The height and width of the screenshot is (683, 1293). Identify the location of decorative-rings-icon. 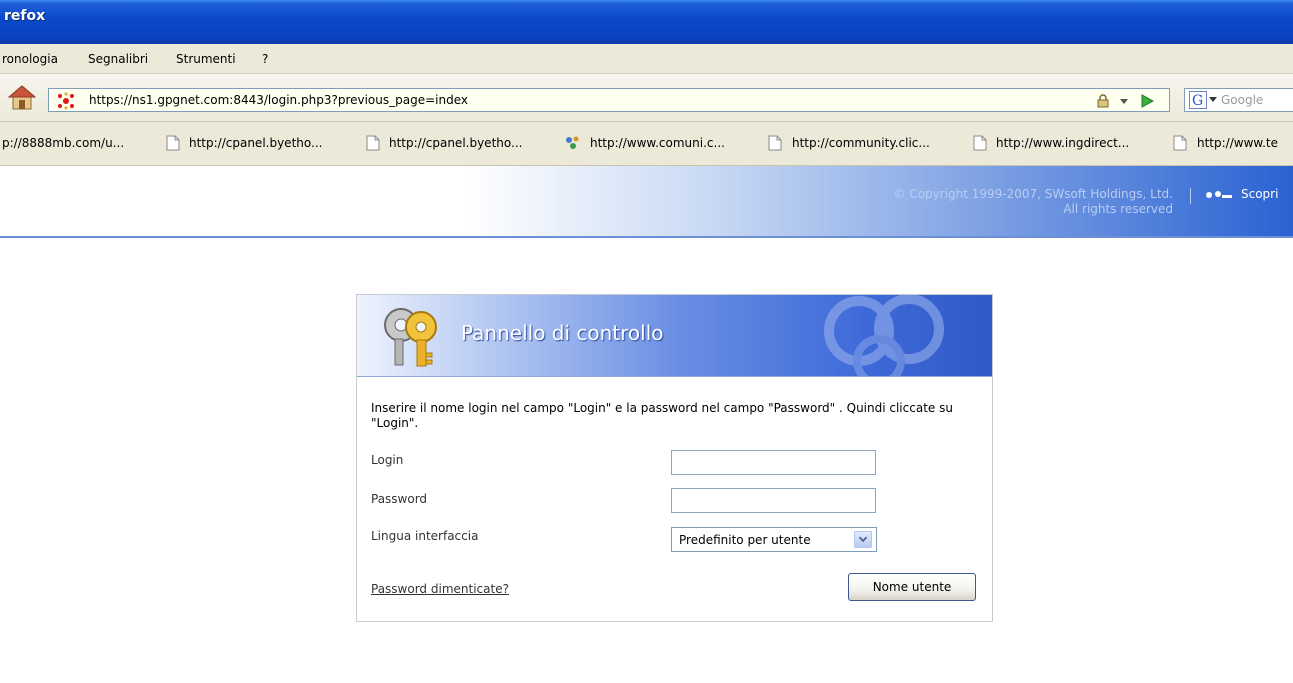
(884, 335).